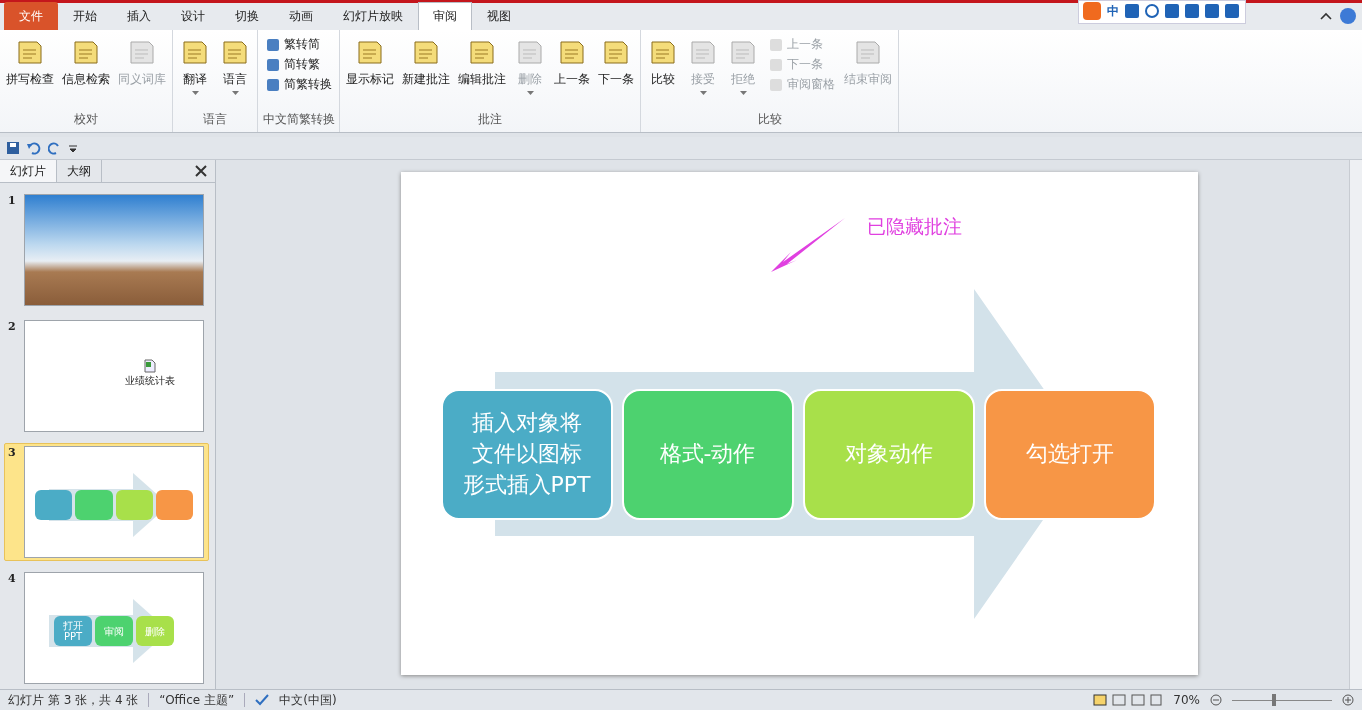  What do you see at coordinates (1355, 424) in the screenshot?
I see `vertical-scrollbar` at bounding box center [1355, 424].